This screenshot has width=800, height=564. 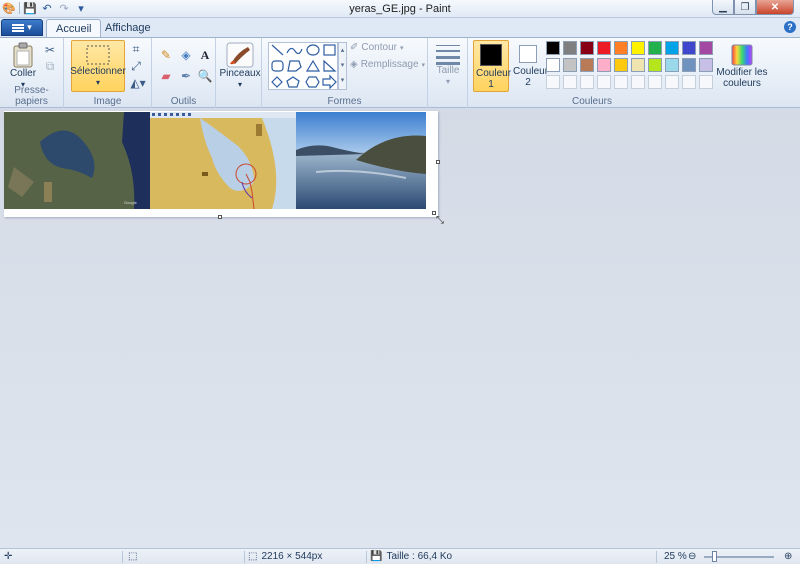 I want to click on tab-affichage: Affichage, so click(x=128, y=28).